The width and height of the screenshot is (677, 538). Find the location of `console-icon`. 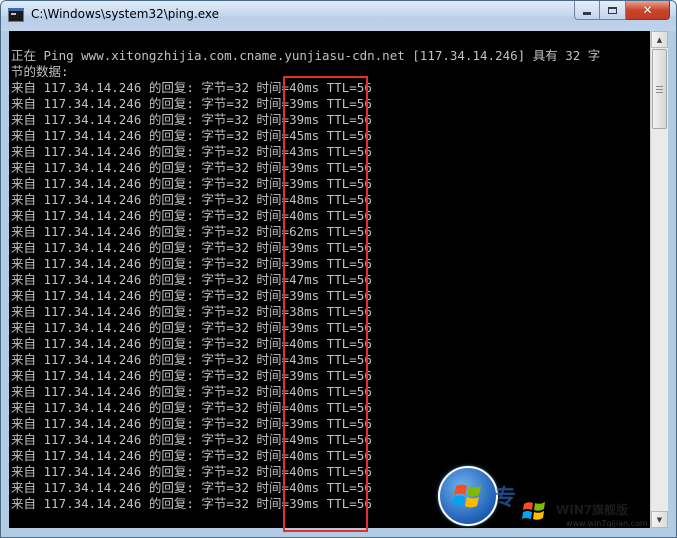

console-icon is located at coordinates (16, 15).